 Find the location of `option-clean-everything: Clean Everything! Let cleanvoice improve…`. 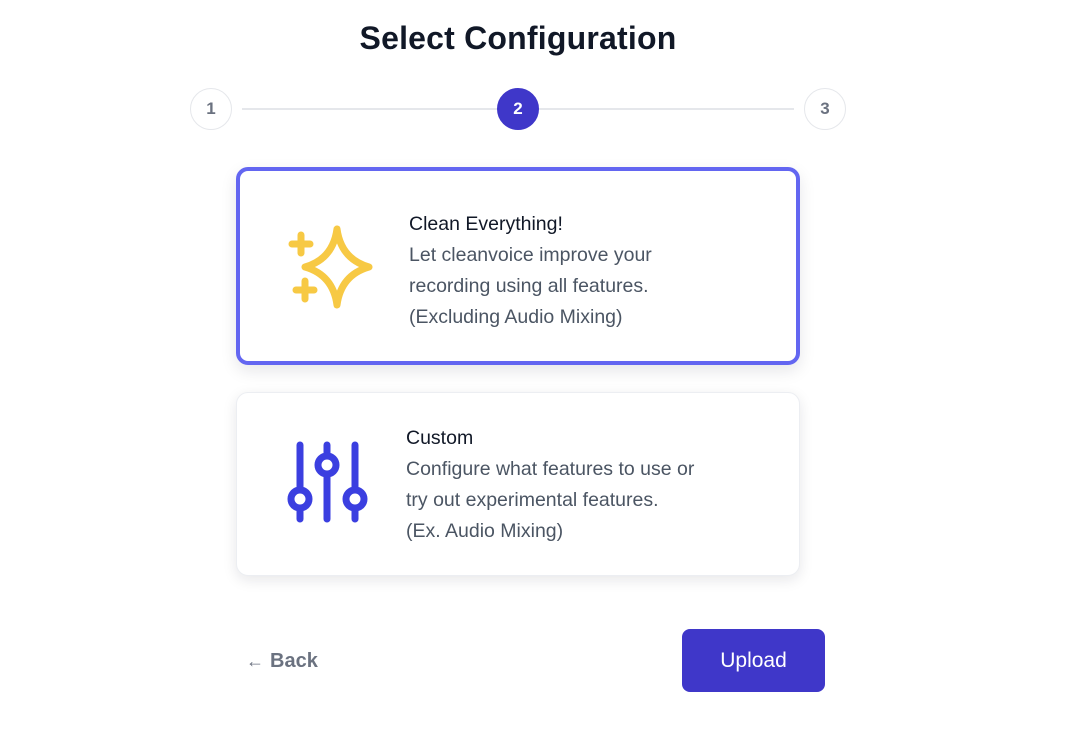

option-clean-everything: Clean Everything! Let cleanvoice improve… is located at coordinates (518, 266).